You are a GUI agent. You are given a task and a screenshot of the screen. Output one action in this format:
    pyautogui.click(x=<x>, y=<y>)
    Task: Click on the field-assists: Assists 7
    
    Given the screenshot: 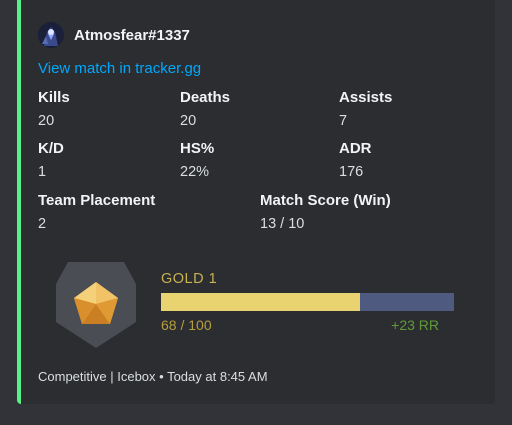 What is the action you would take?
    pyautogui.click(x=365, y=109)
    